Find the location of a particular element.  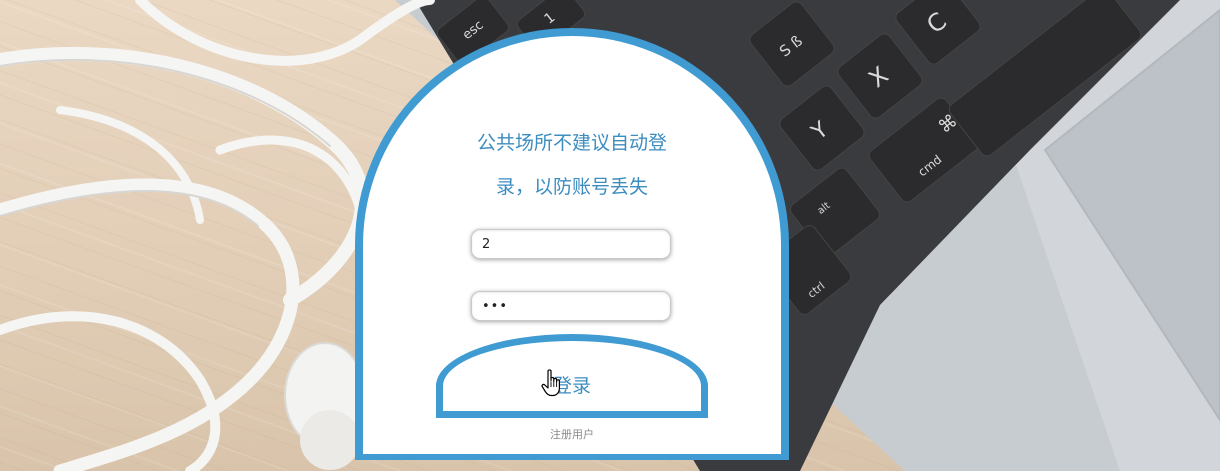

login-button-label: 登录 is located at coordinates (571, 386).